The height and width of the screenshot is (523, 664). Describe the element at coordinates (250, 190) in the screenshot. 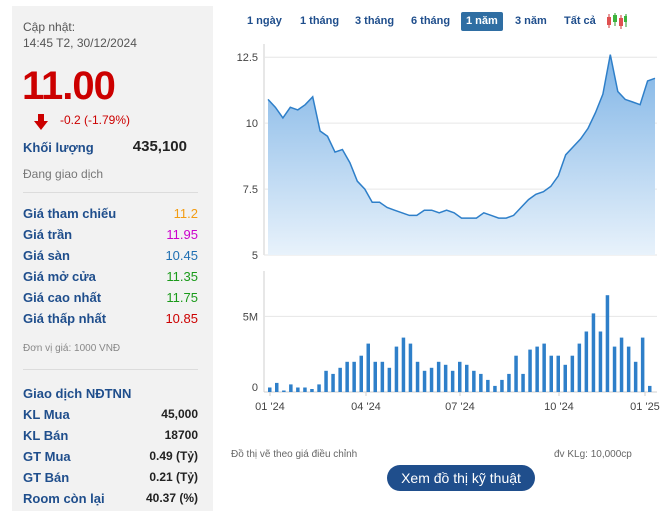

I see `price-y-tick: 7.5` at that location.